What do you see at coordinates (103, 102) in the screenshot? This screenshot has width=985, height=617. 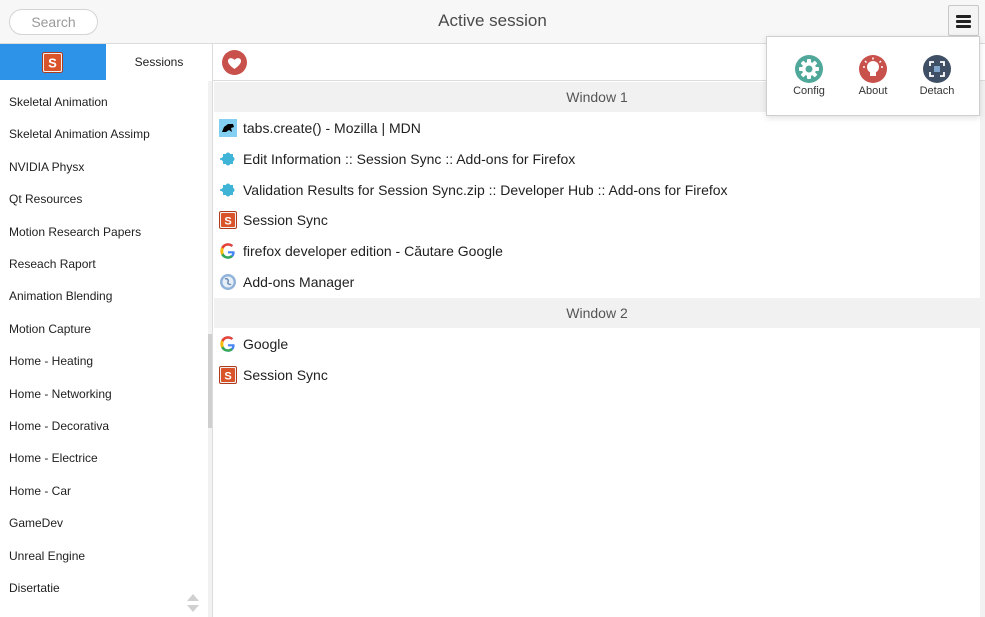 I see `sidebar-item: Skeletal Animation` at bounding box center [103, 102].